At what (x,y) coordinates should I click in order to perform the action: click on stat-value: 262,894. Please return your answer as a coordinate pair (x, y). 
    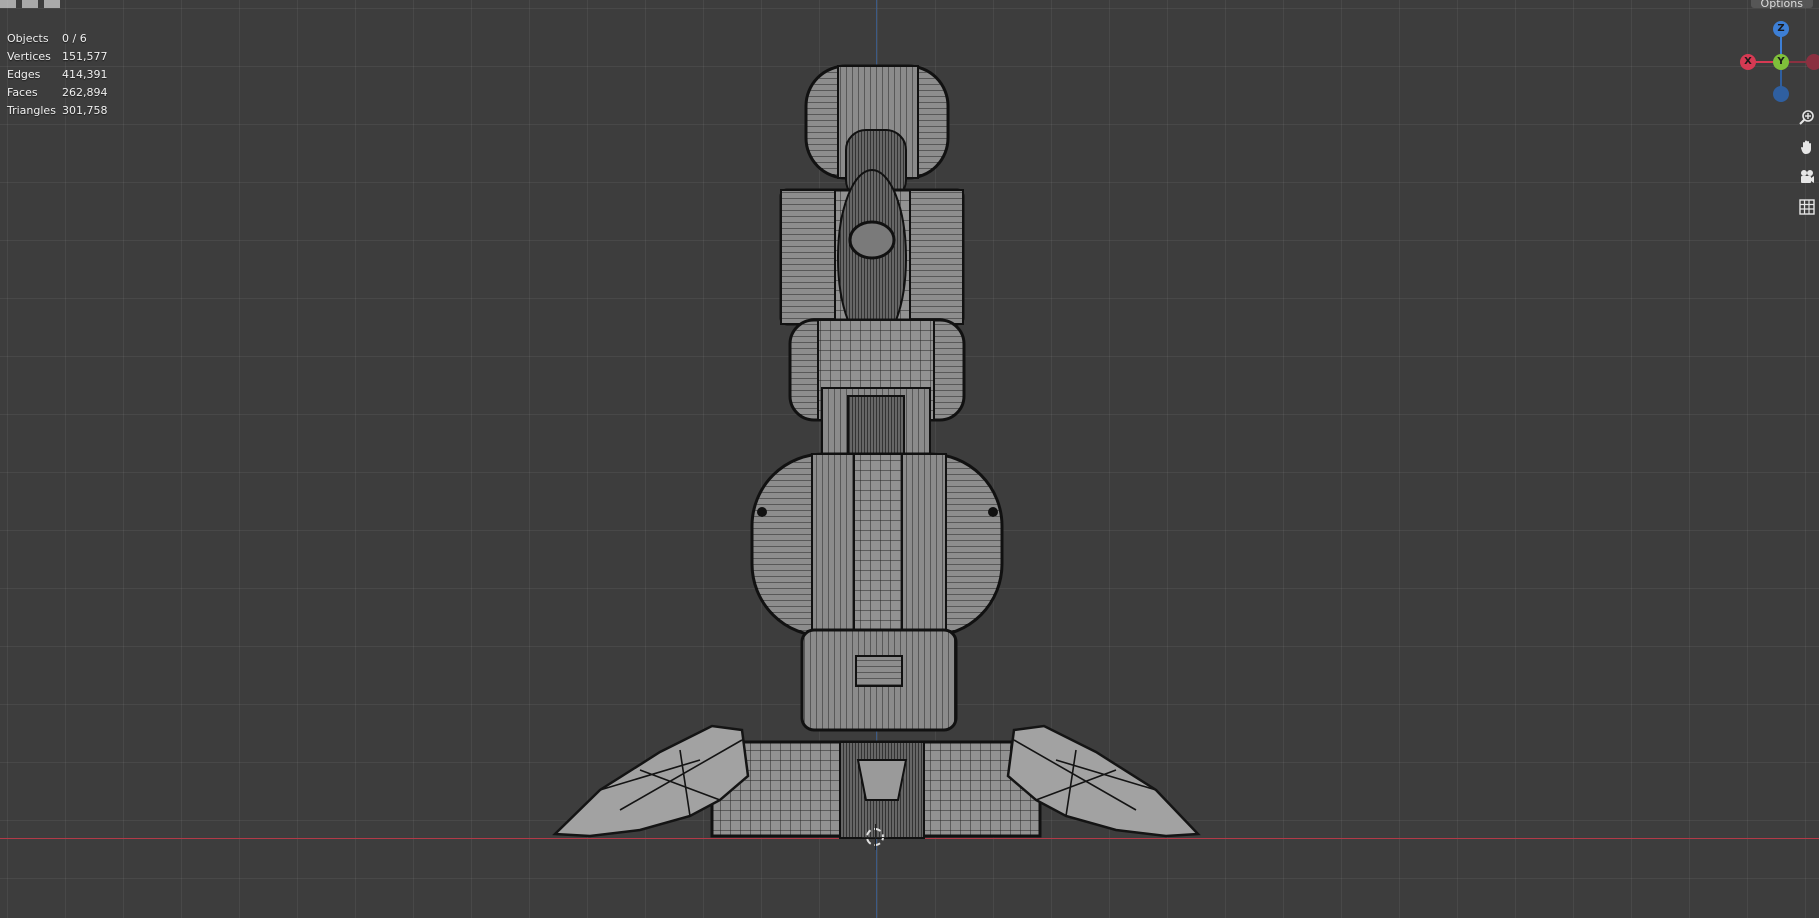
    Looking at the image, I should click on (85, 92).